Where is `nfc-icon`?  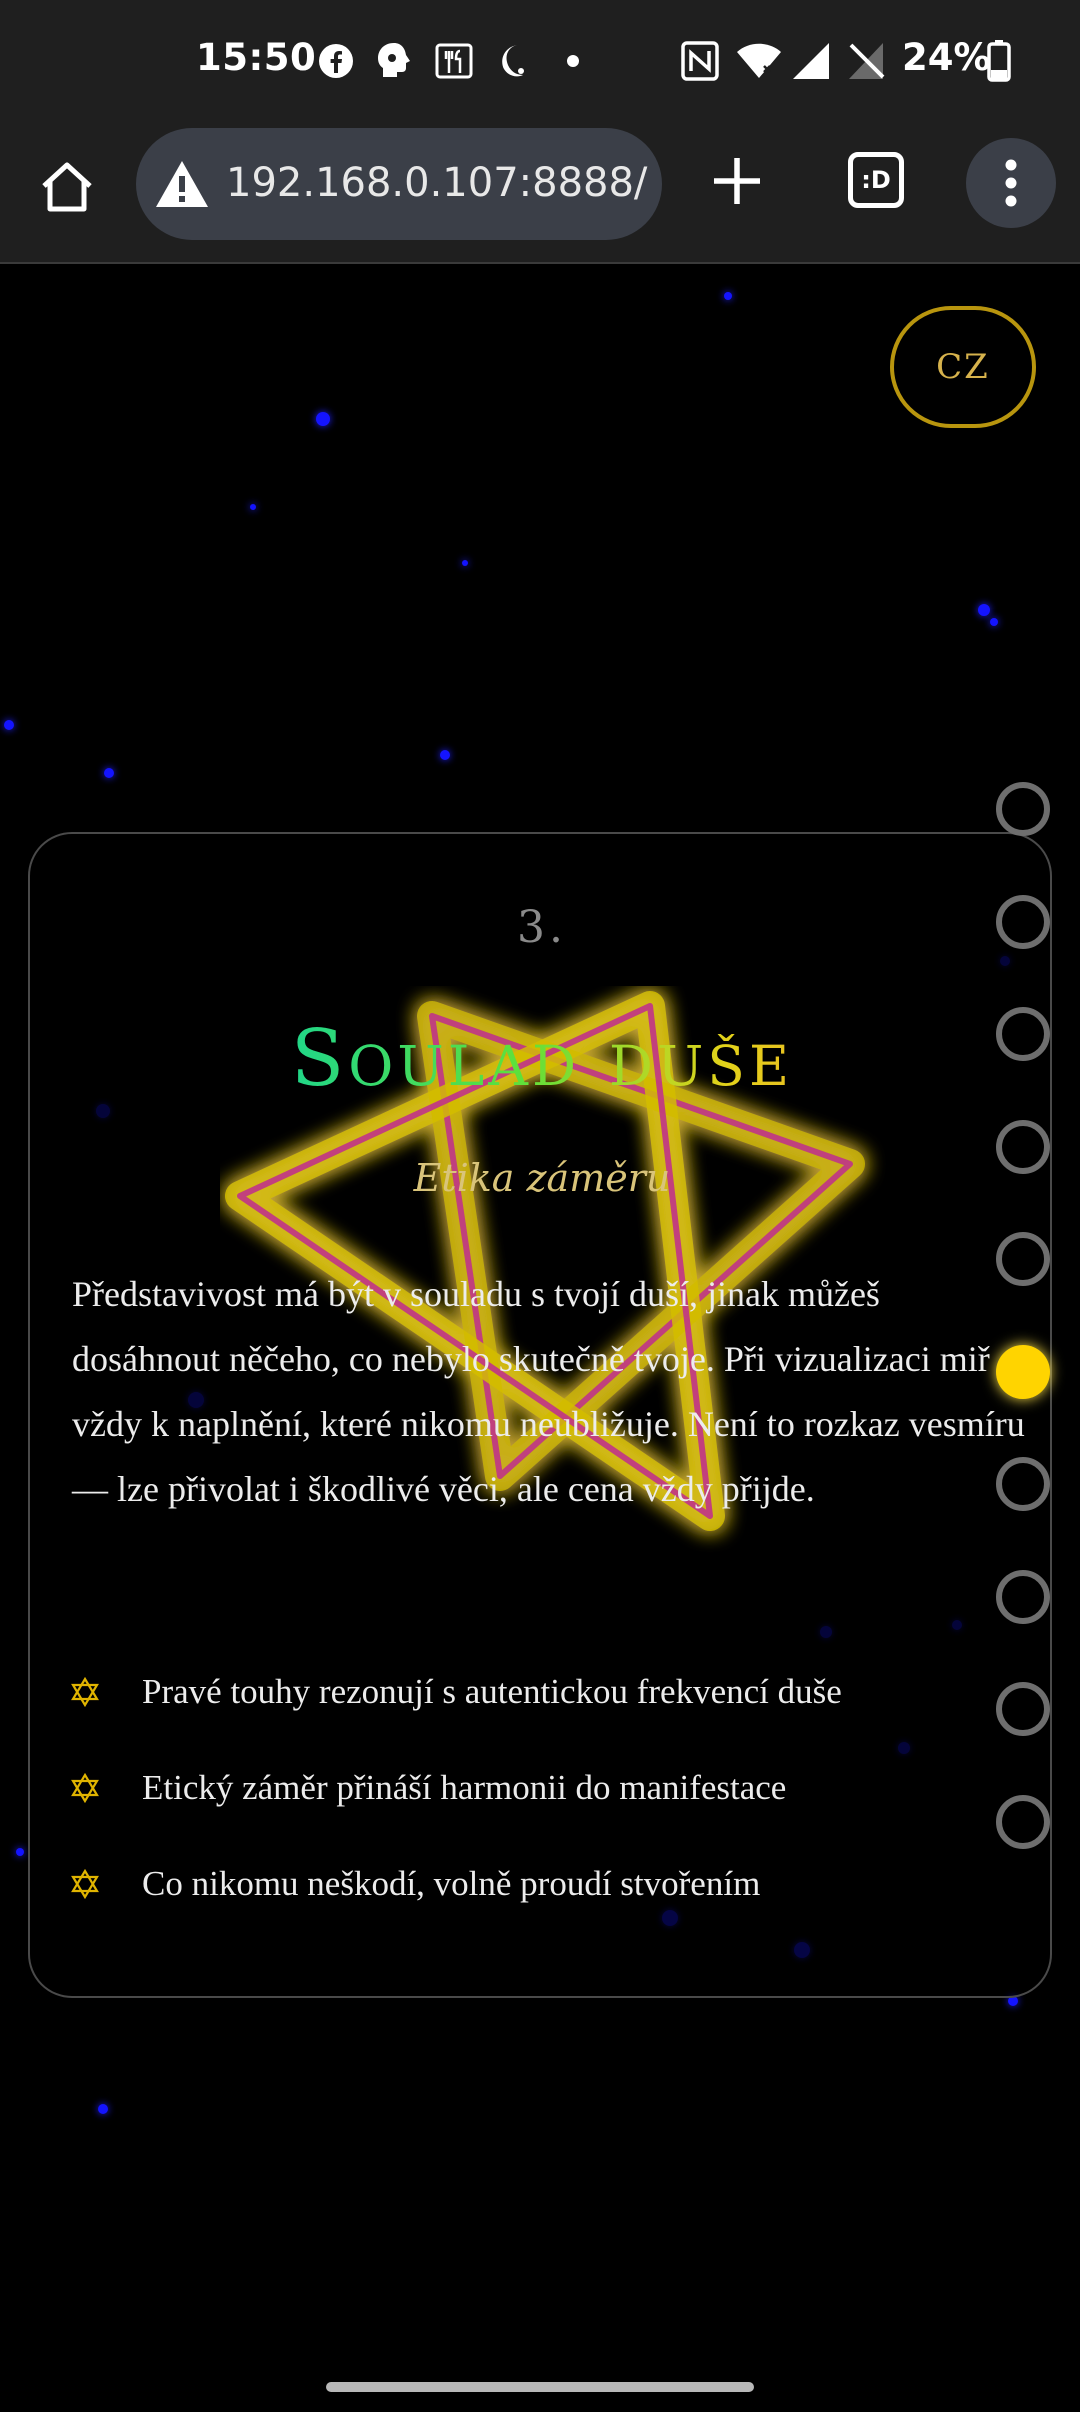 nfc-icon is located at coordinates (700, 61).